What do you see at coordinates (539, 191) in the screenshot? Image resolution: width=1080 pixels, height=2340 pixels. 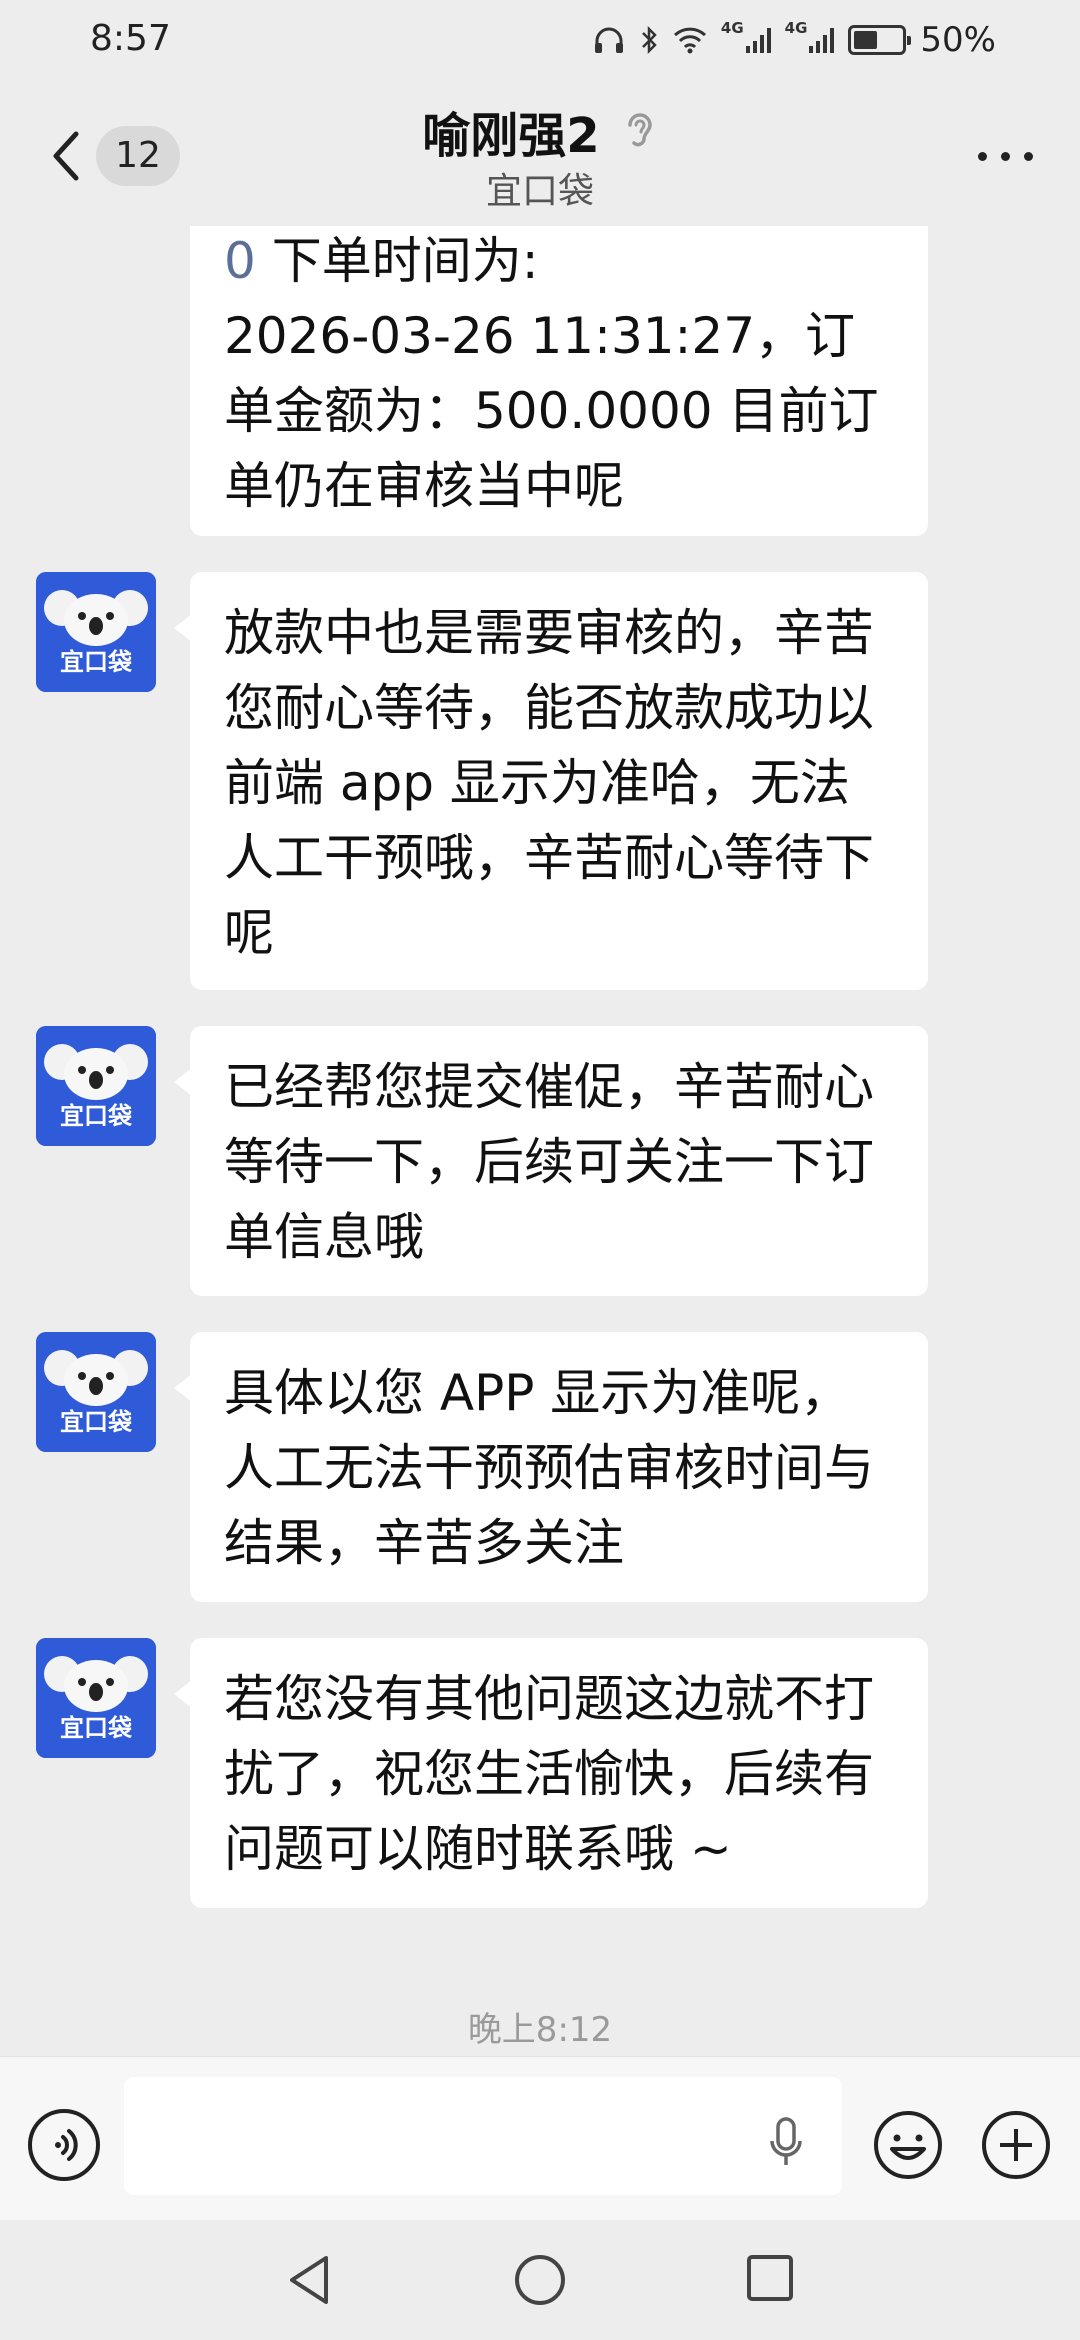 I see `chat-subtitle: 宜口袋` at bounding box center [539, 191].